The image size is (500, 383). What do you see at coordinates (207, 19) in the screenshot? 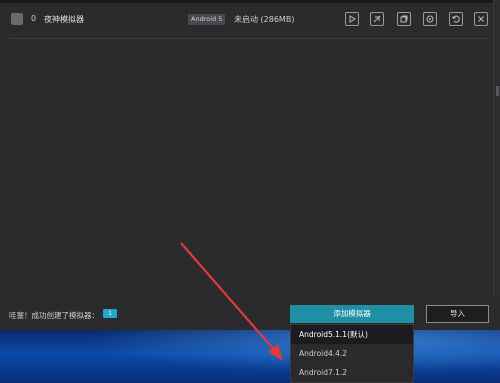
I see `android-version-badge: Android 5` at bounding box center [207, 19].